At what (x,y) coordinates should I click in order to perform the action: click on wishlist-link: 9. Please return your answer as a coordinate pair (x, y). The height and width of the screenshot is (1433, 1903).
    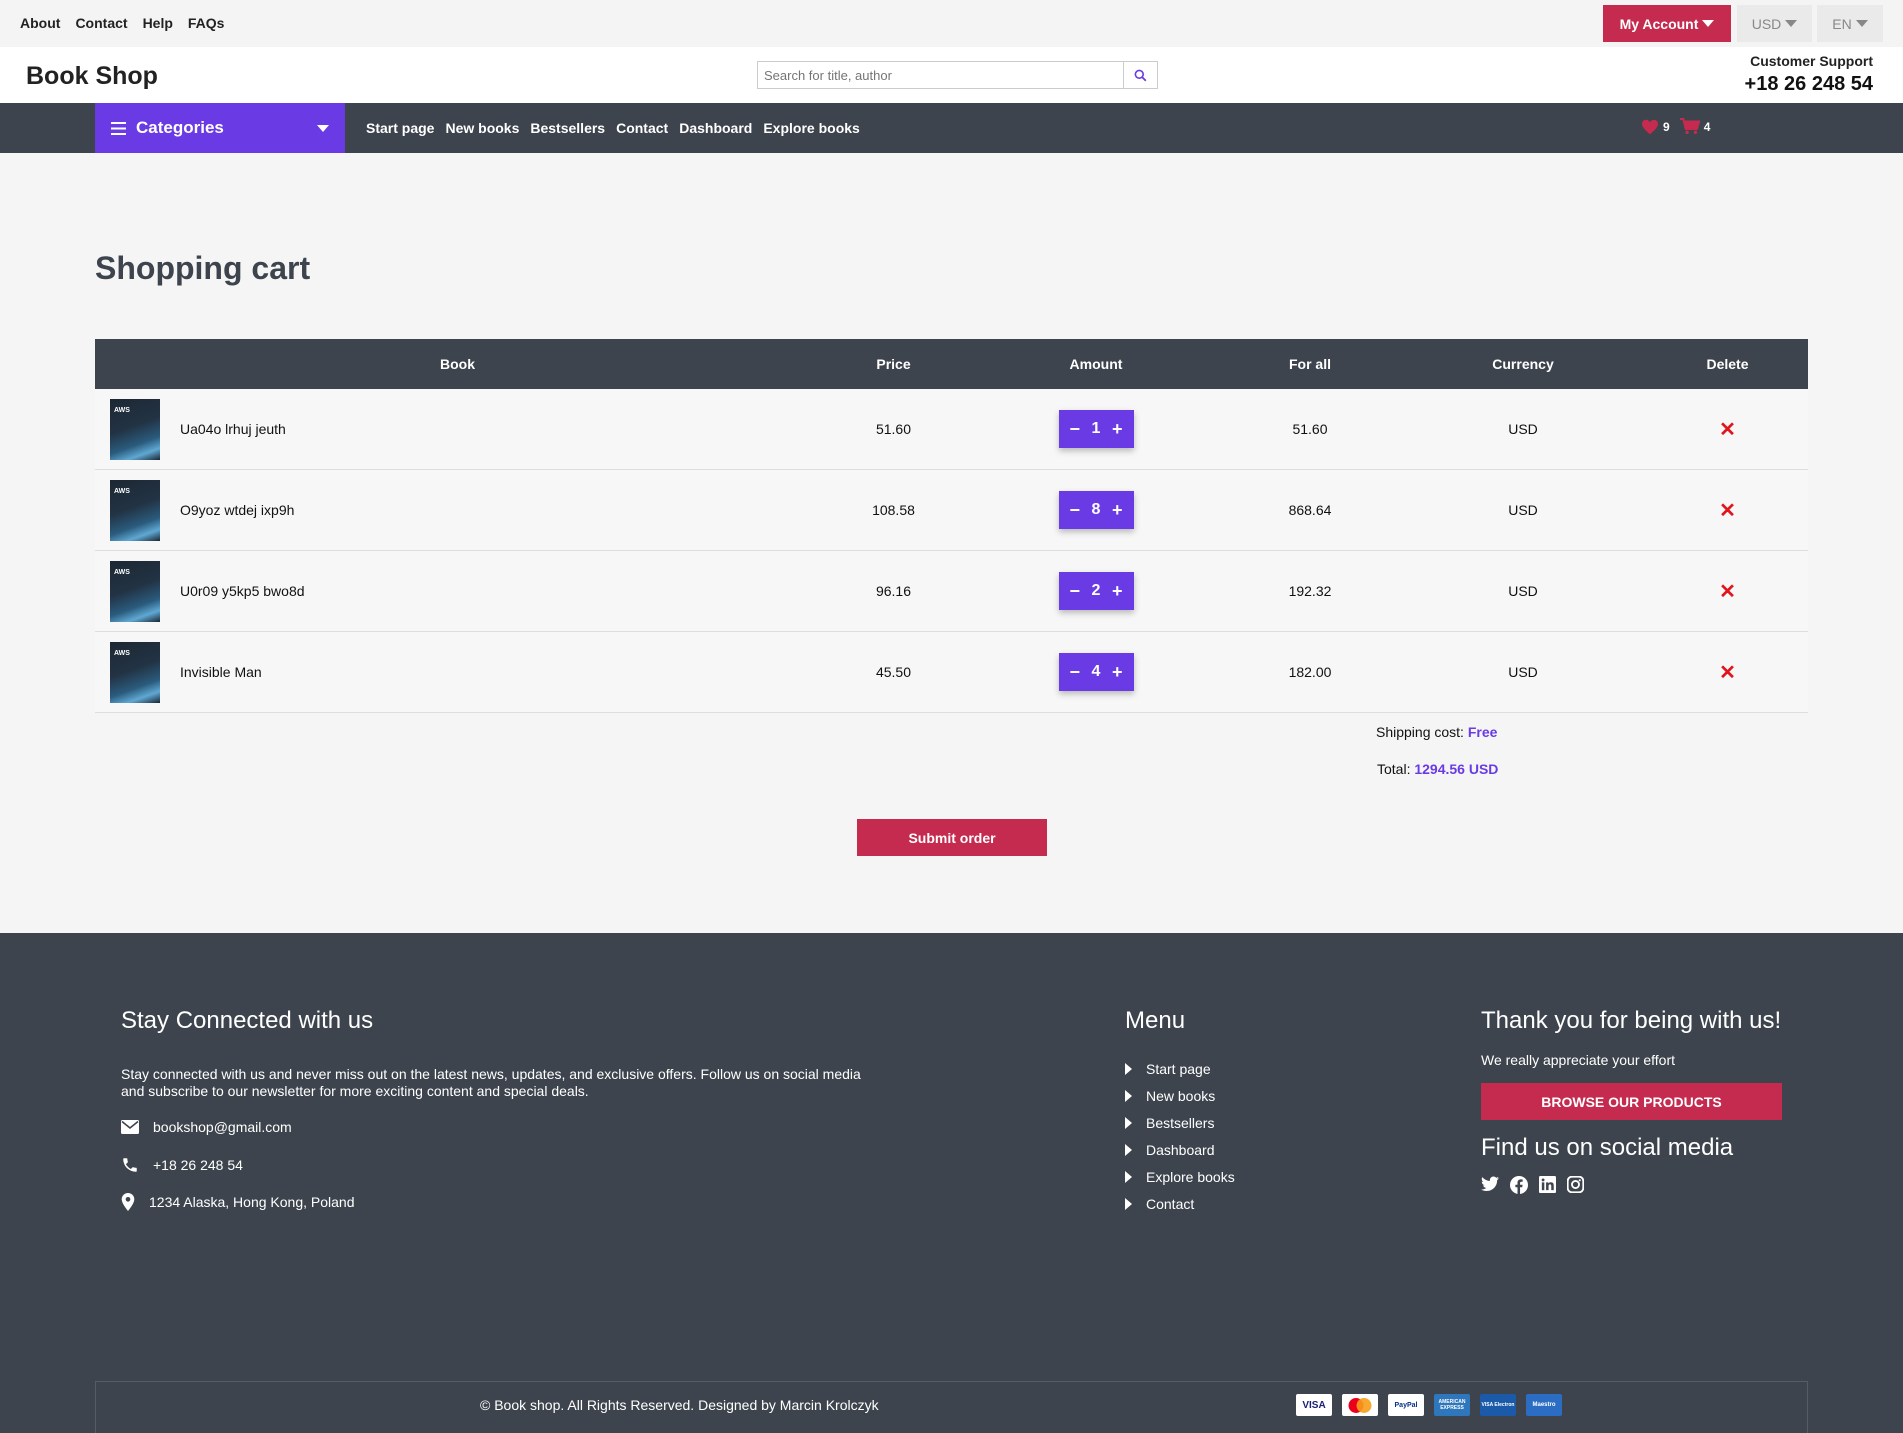
    Looking at the image, I should click on (1655, 127).